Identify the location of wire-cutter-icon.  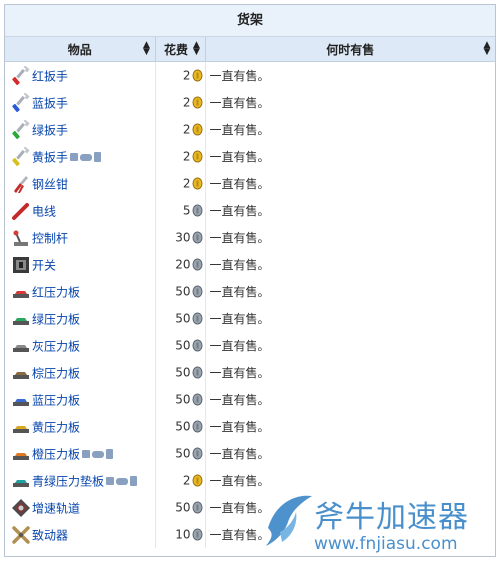
(21, 184).